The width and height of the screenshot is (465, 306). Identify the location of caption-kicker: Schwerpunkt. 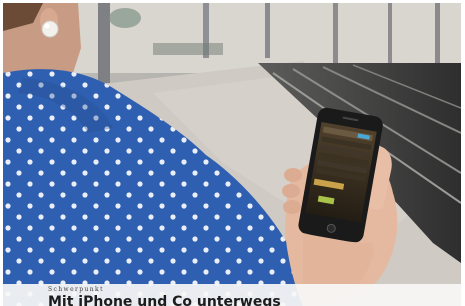
(76, 289).